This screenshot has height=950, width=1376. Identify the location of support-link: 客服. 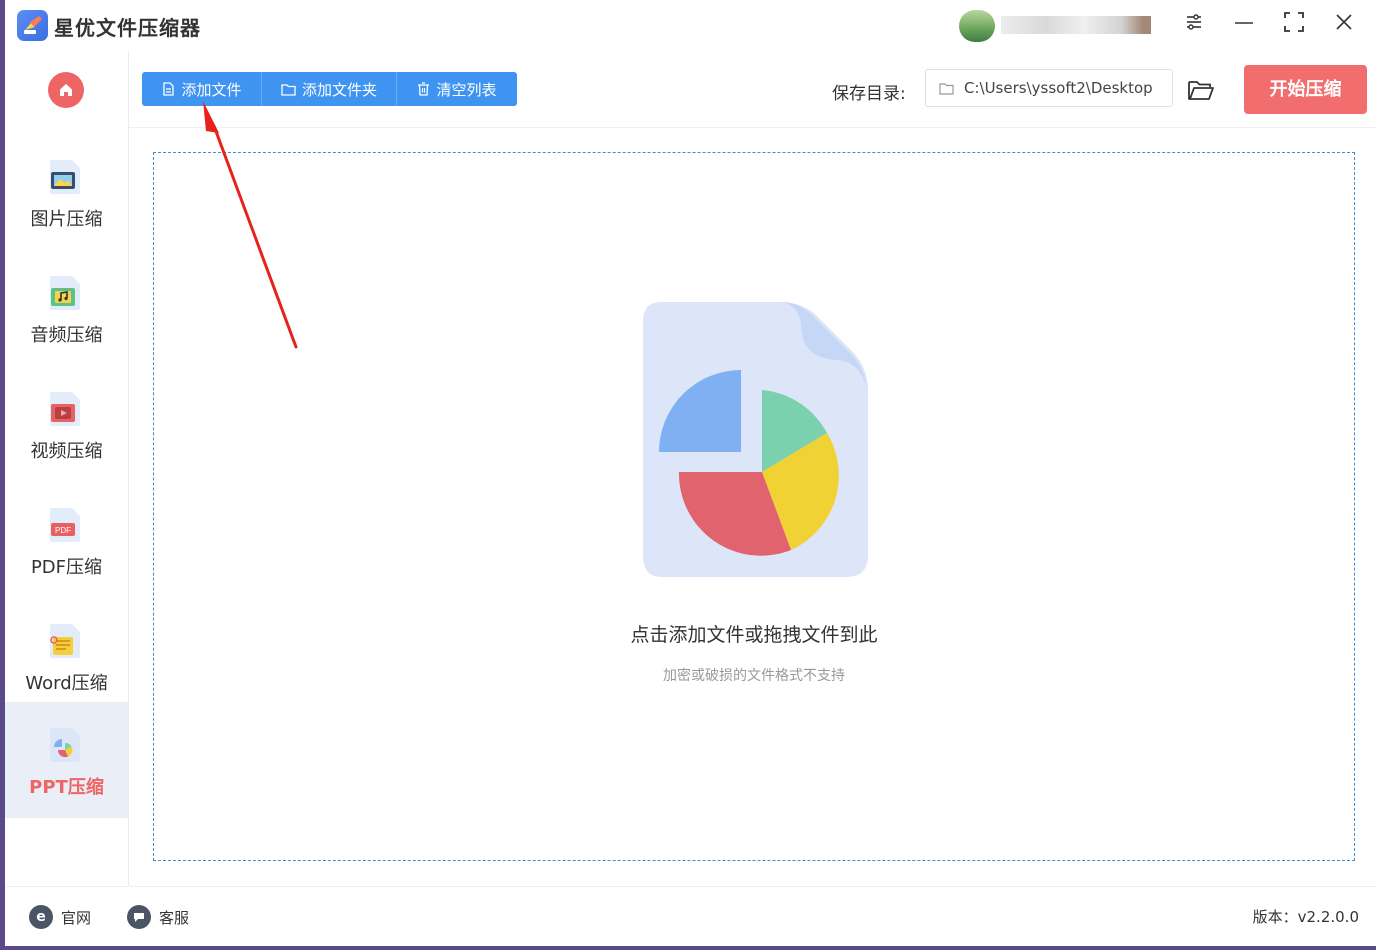
(158, 917).